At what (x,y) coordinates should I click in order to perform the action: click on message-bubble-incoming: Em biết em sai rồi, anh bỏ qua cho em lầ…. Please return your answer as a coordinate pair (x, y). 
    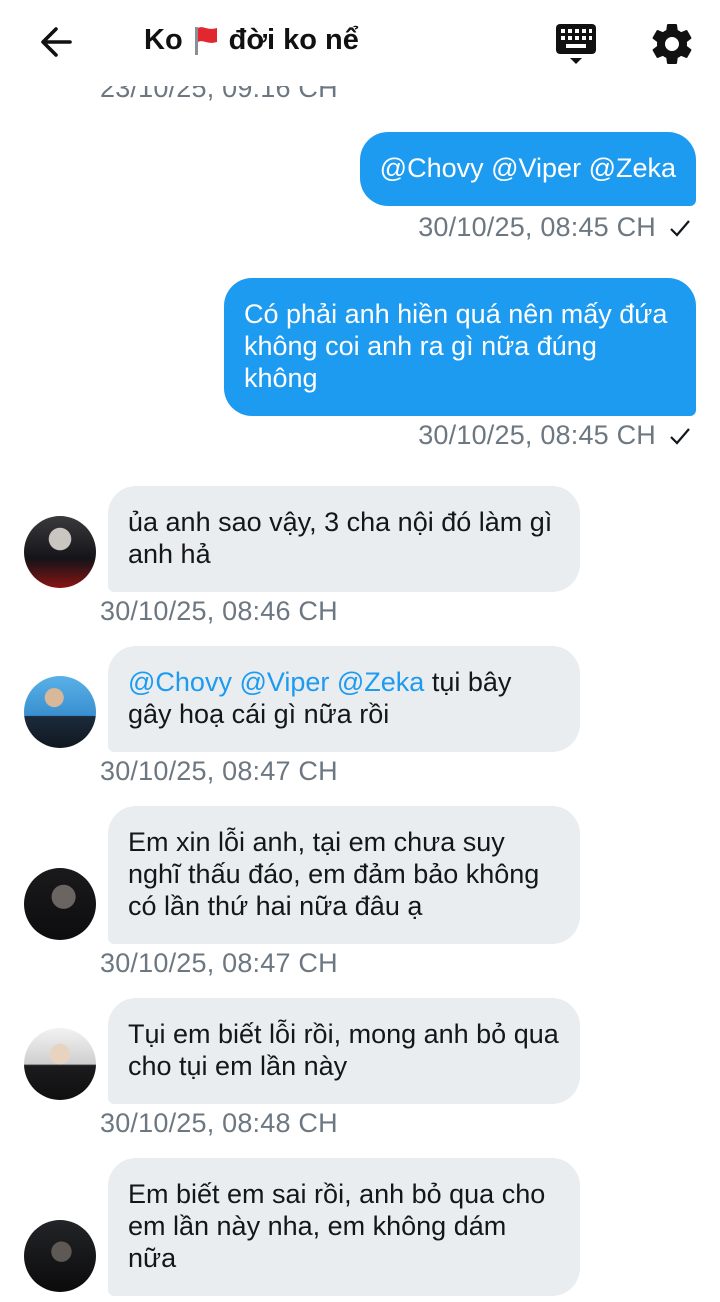
    Looking at the image, I should click on (344, 1227).